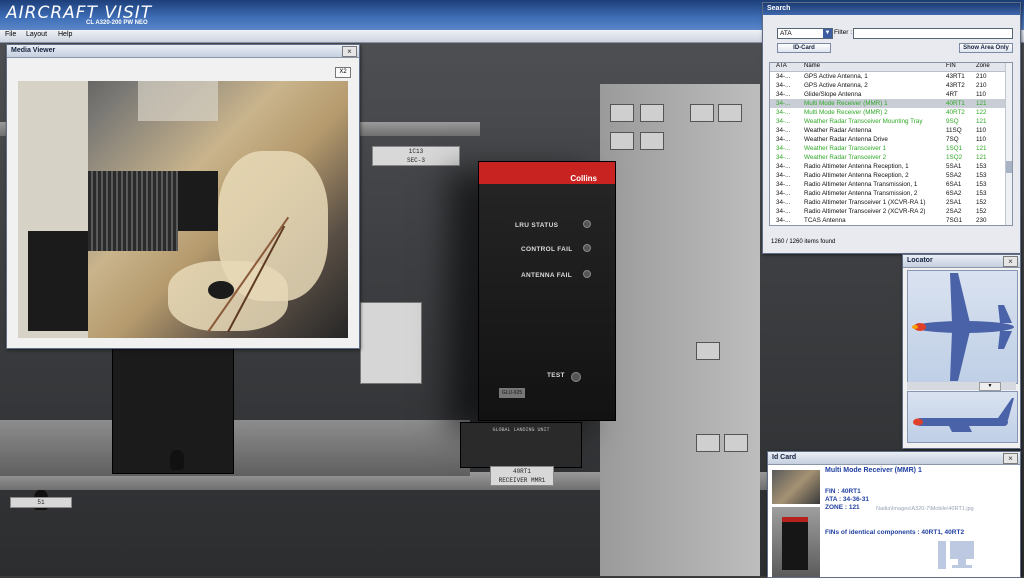 This screenshot has height=578, width=1024. Describe the element at coordinates (888, 130) in the screenshot. I see `table-row: 34-... Weather Radar Antenna 11SQ 110` at that location.